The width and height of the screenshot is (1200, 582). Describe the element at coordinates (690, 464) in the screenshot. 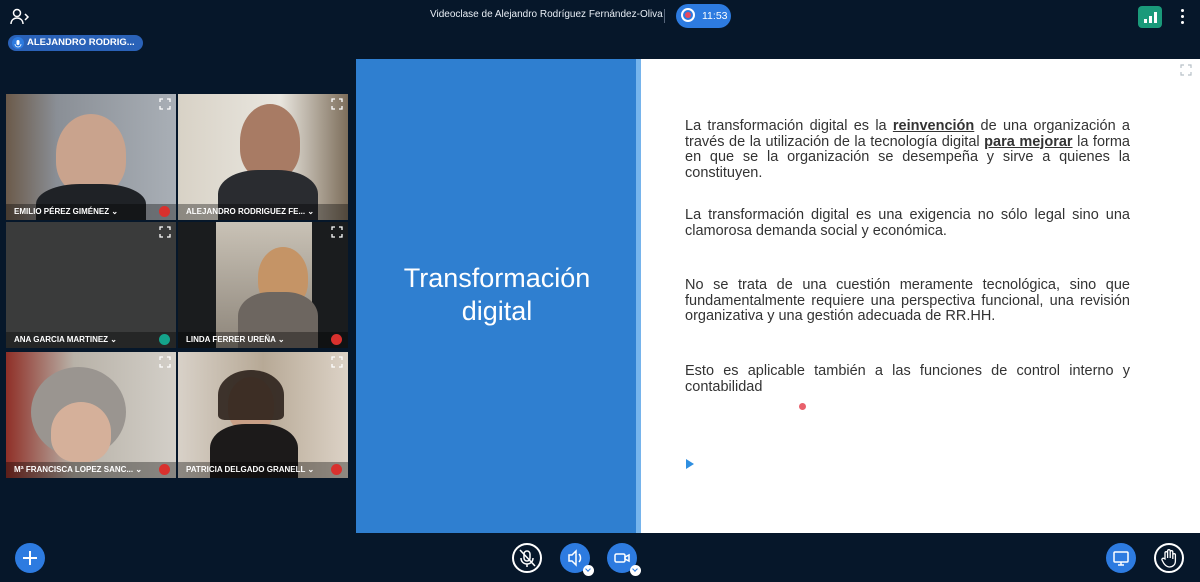

I see `play-icon` at that location.